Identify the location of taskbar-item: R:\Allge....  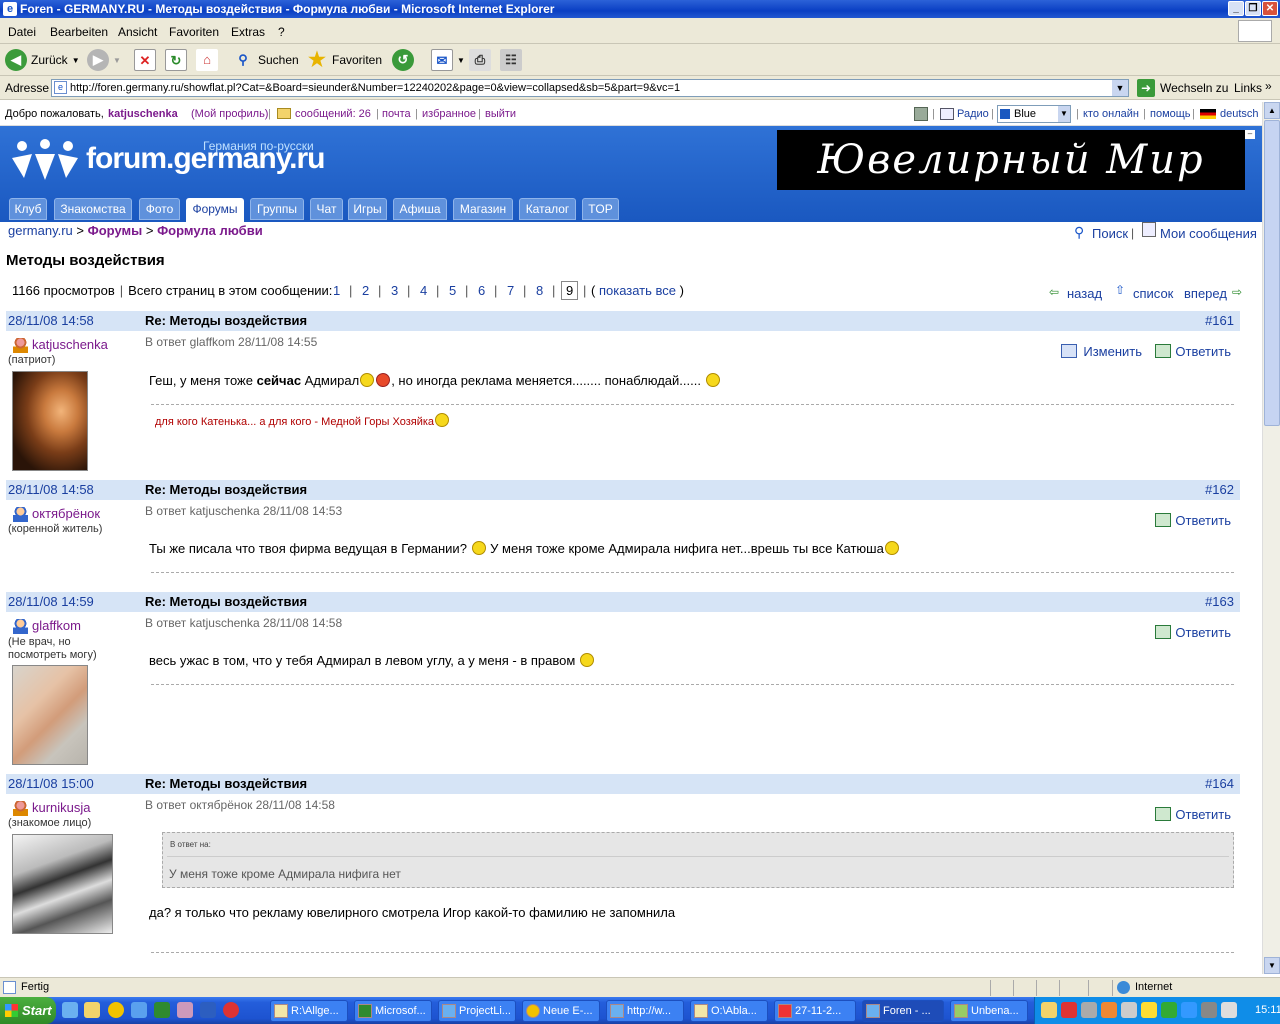
(309, 1011).